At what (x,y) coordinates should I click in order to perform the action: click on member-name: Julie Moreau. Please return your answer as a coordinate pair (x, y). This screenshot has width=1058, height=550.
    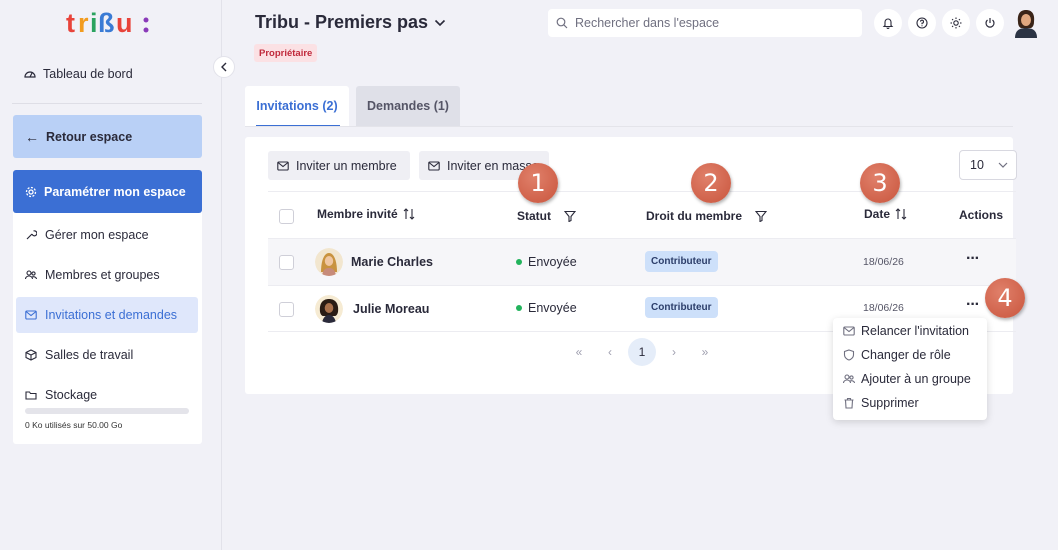
    Looking at the image, I should click on (391, 309).